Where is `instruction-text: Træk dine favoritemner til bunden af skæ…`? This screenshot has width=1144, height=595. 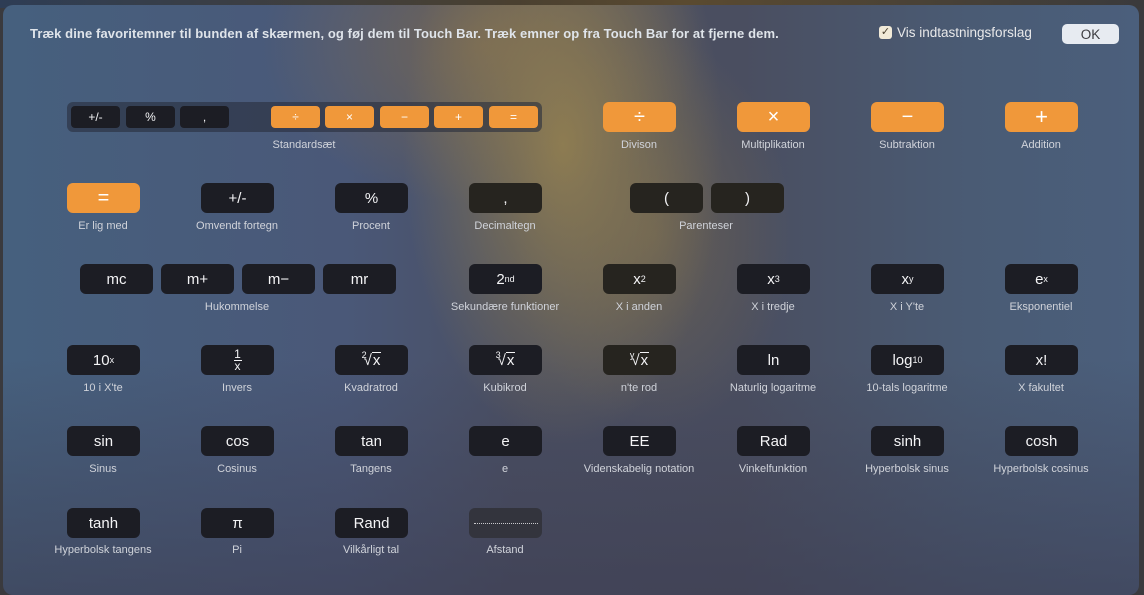
instruction-text: Træk dine favoritemner til bunden af skæ… is located at coordinates (404, 33).